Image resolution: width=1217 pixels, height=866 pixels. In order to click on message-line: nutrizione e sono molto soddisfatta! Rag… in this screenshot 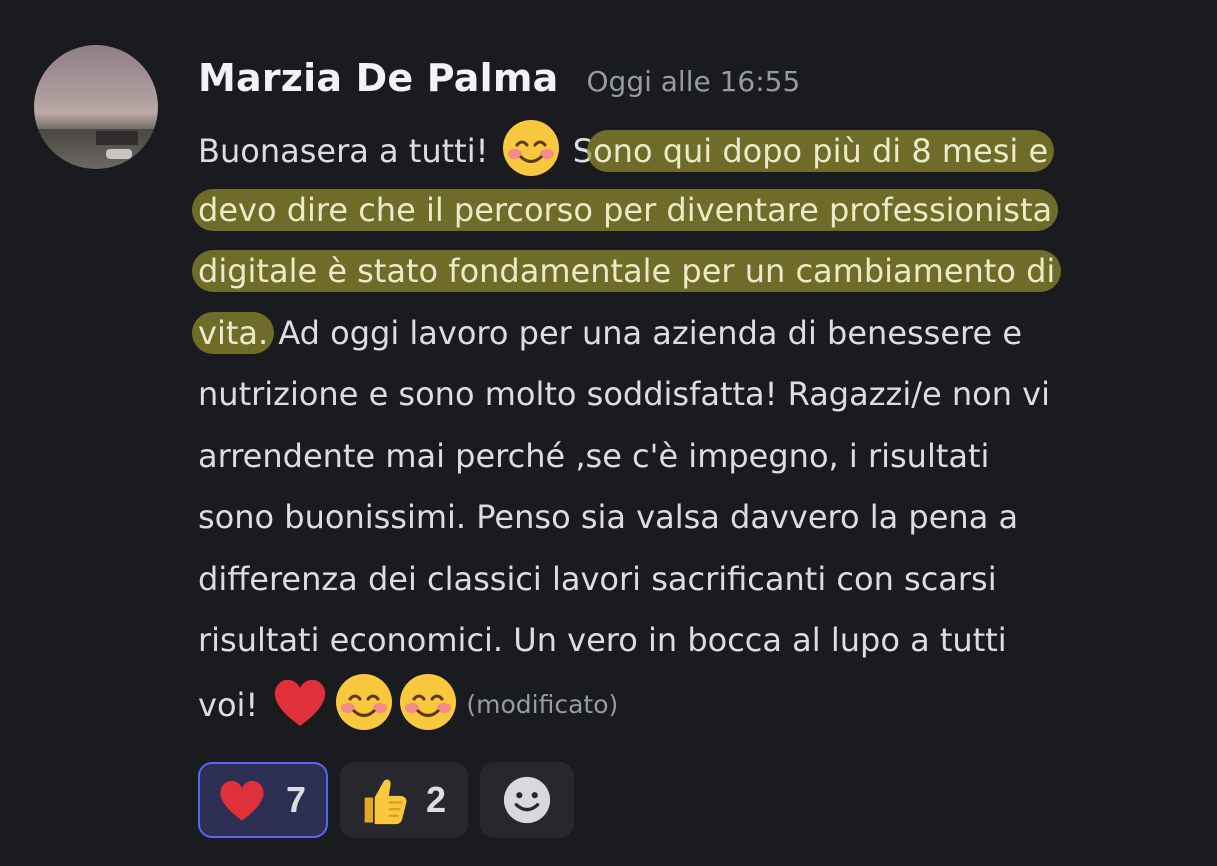, I will do `click(624, 394)`.